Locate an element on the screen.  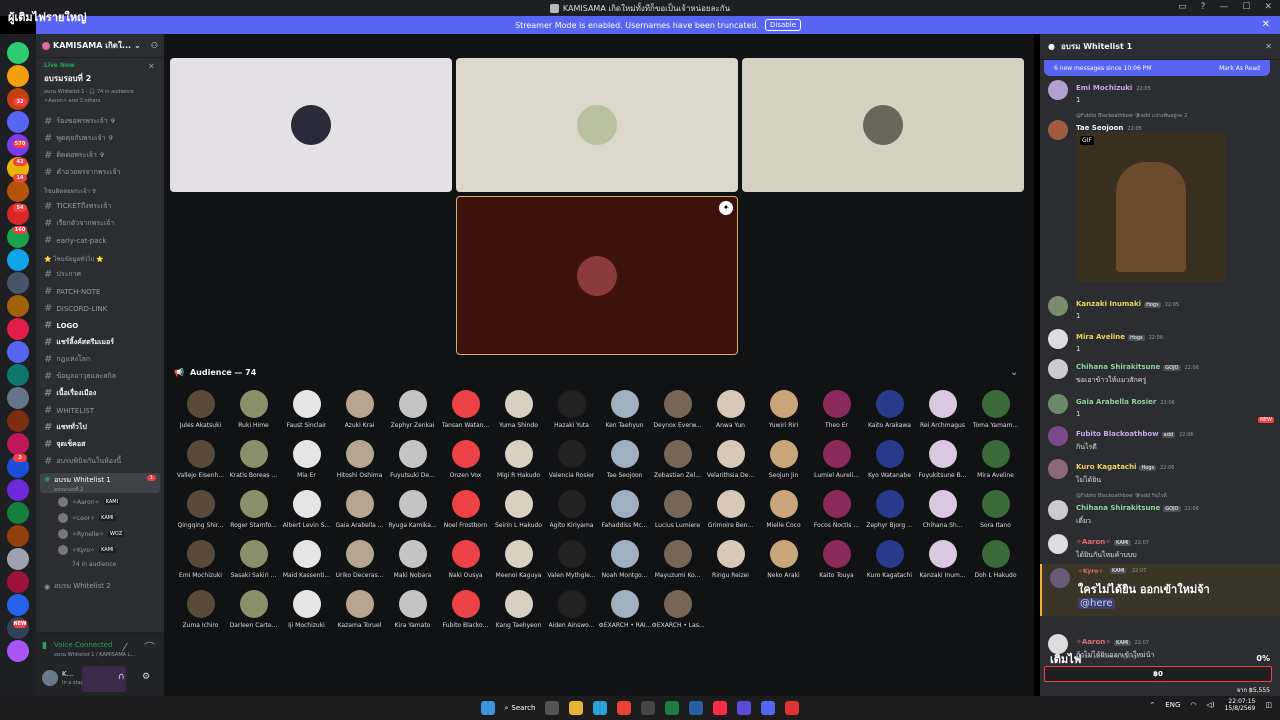
audience-member: Ken Taehyun is located at coordinates (624, 409).